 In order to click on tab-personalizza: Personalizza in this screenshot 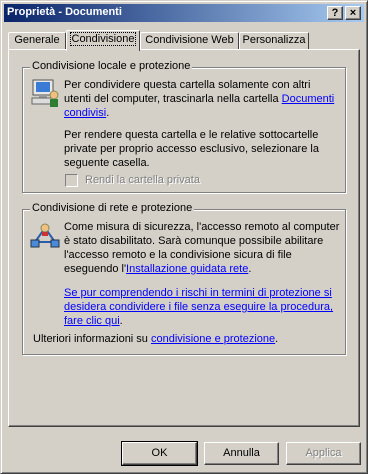, I will do `click(274, 40)`.